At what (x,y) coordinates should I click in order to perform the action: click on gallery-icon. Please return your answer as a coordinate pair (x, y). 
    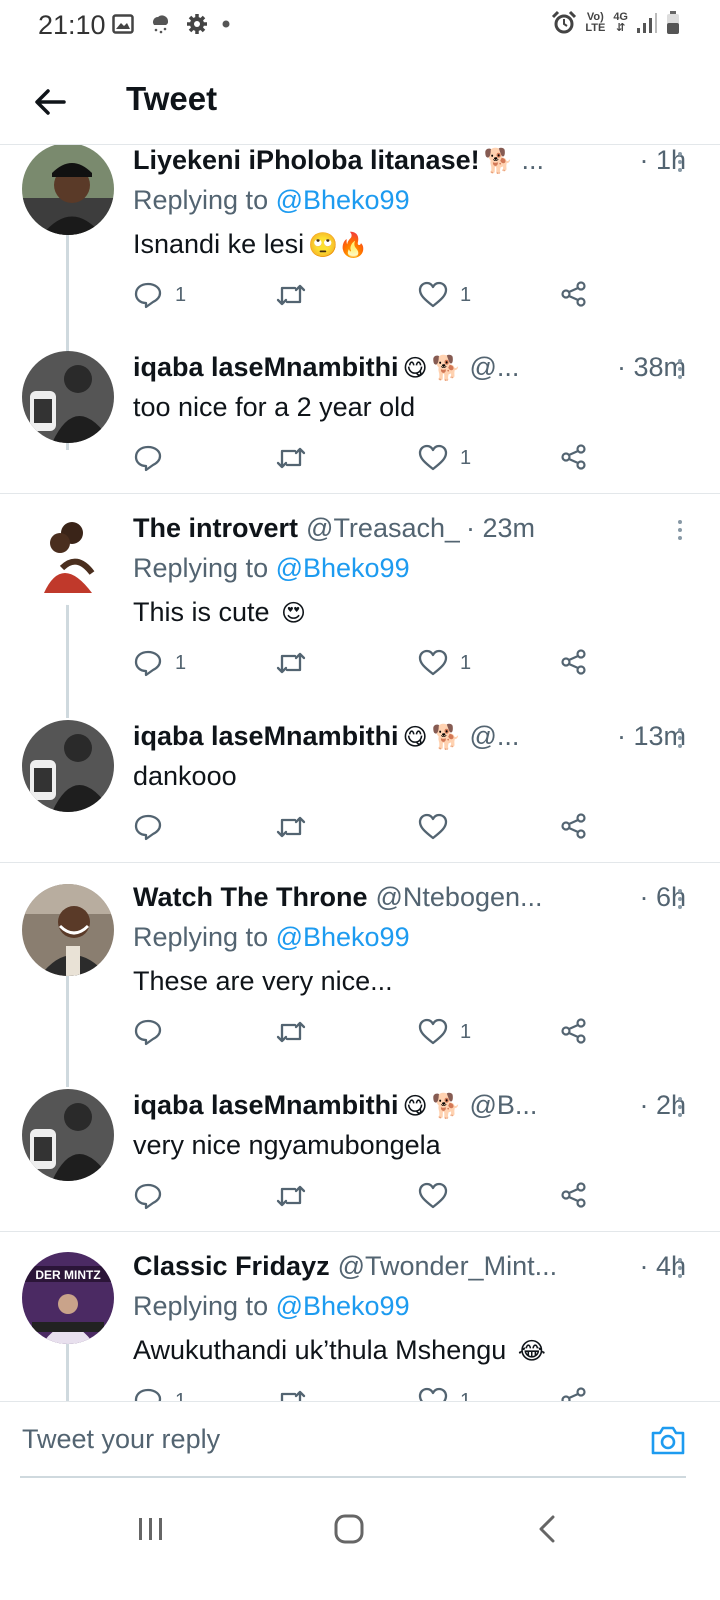
    Looking at the image, I should click on (123, 24).